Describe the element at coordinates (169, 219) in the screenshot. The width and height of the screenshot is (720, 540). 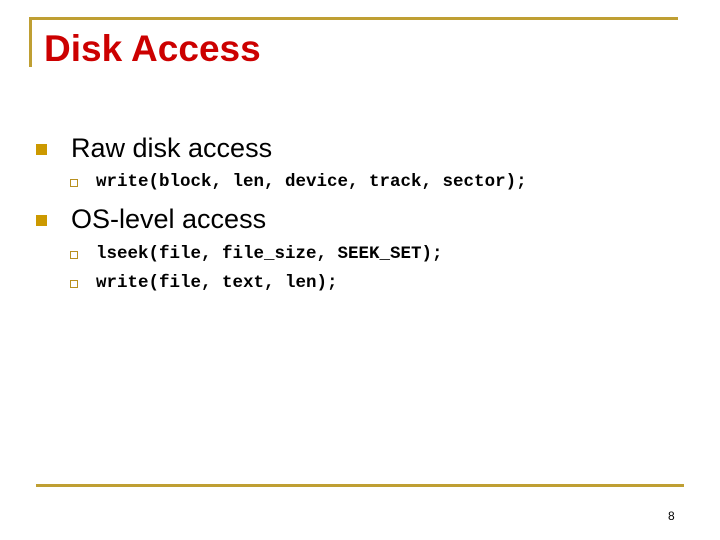
I see `bullet-text: OS-level access` at that location.